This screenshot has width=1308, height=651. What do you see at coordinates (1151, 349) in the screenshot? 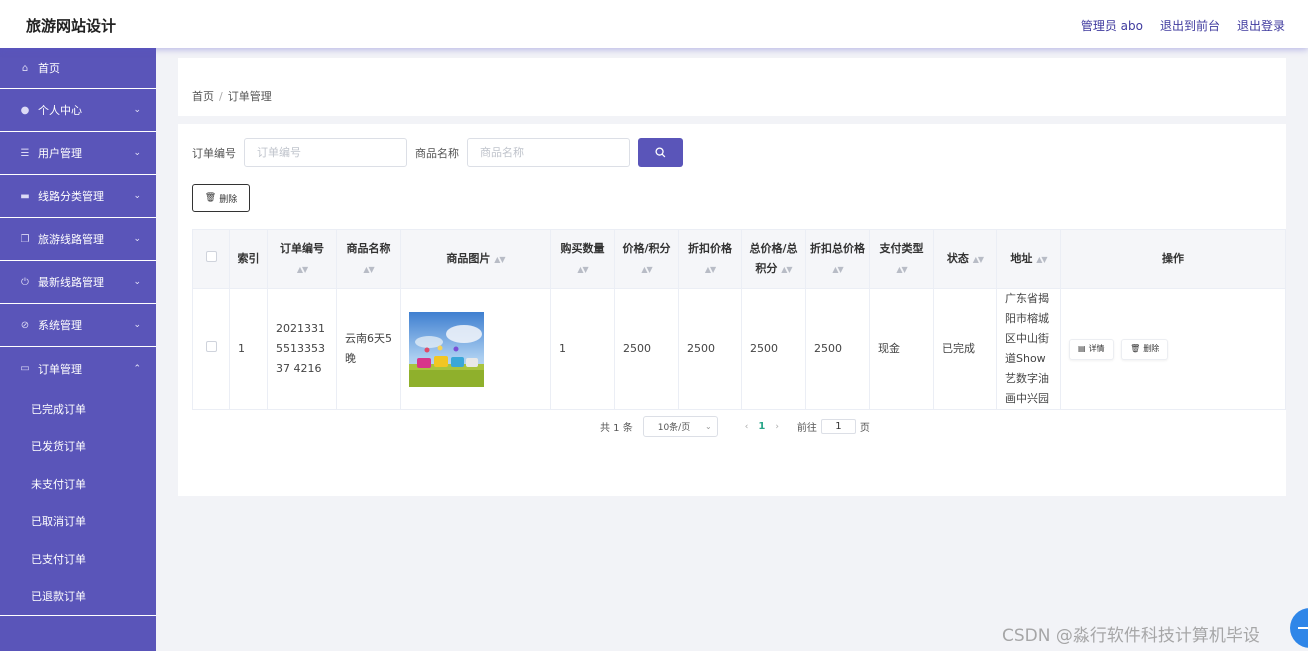
I see `row-delete-label: 删除` at bounding box center [1151, 349].